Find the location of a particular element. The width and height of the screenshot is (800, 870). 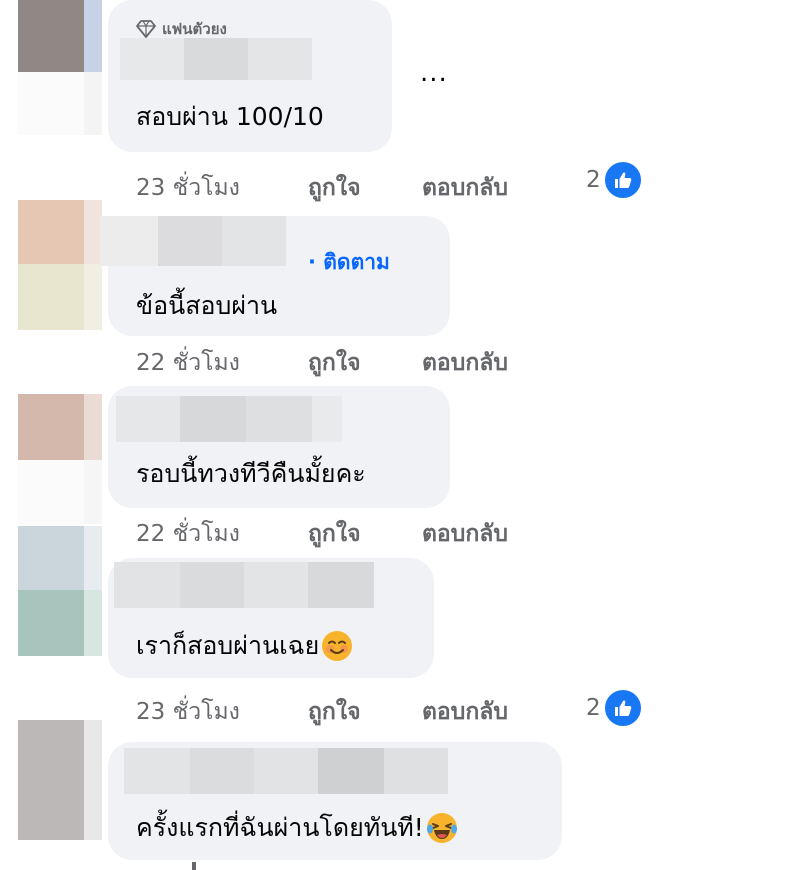

laughing-tears-emoji is located at coordinates (441, 828).